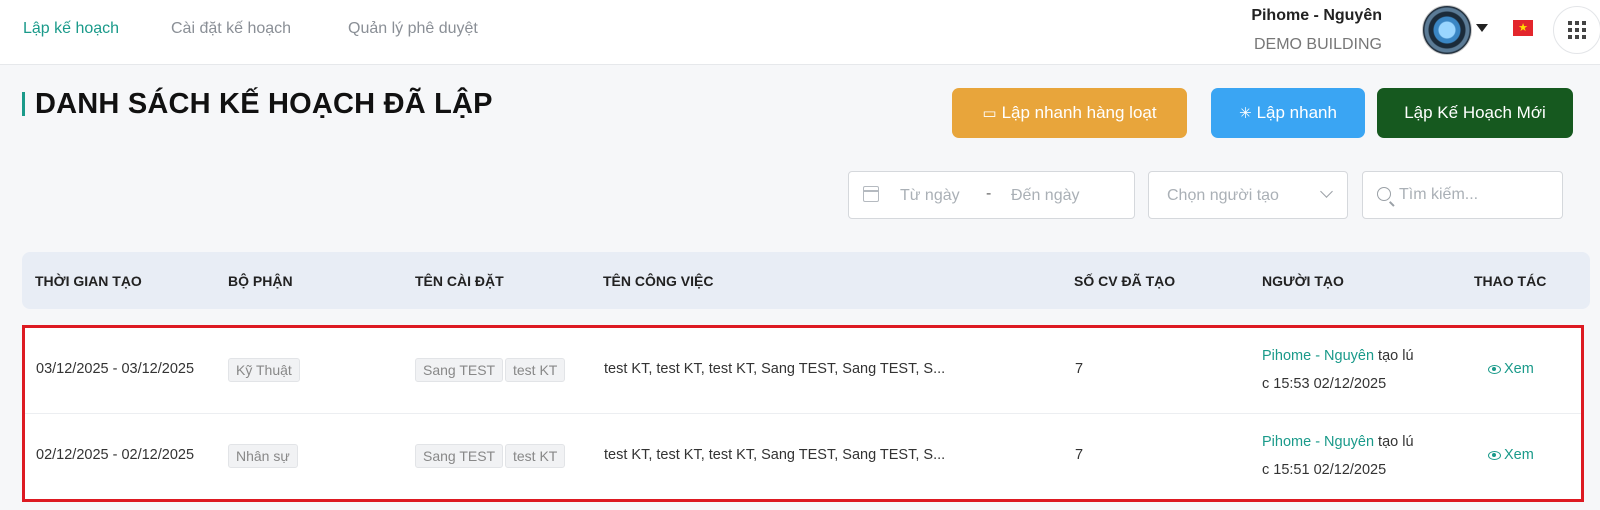 The image size is (1600, 510). I want to click on department-tag: Nhân sự, so click(263, 456).